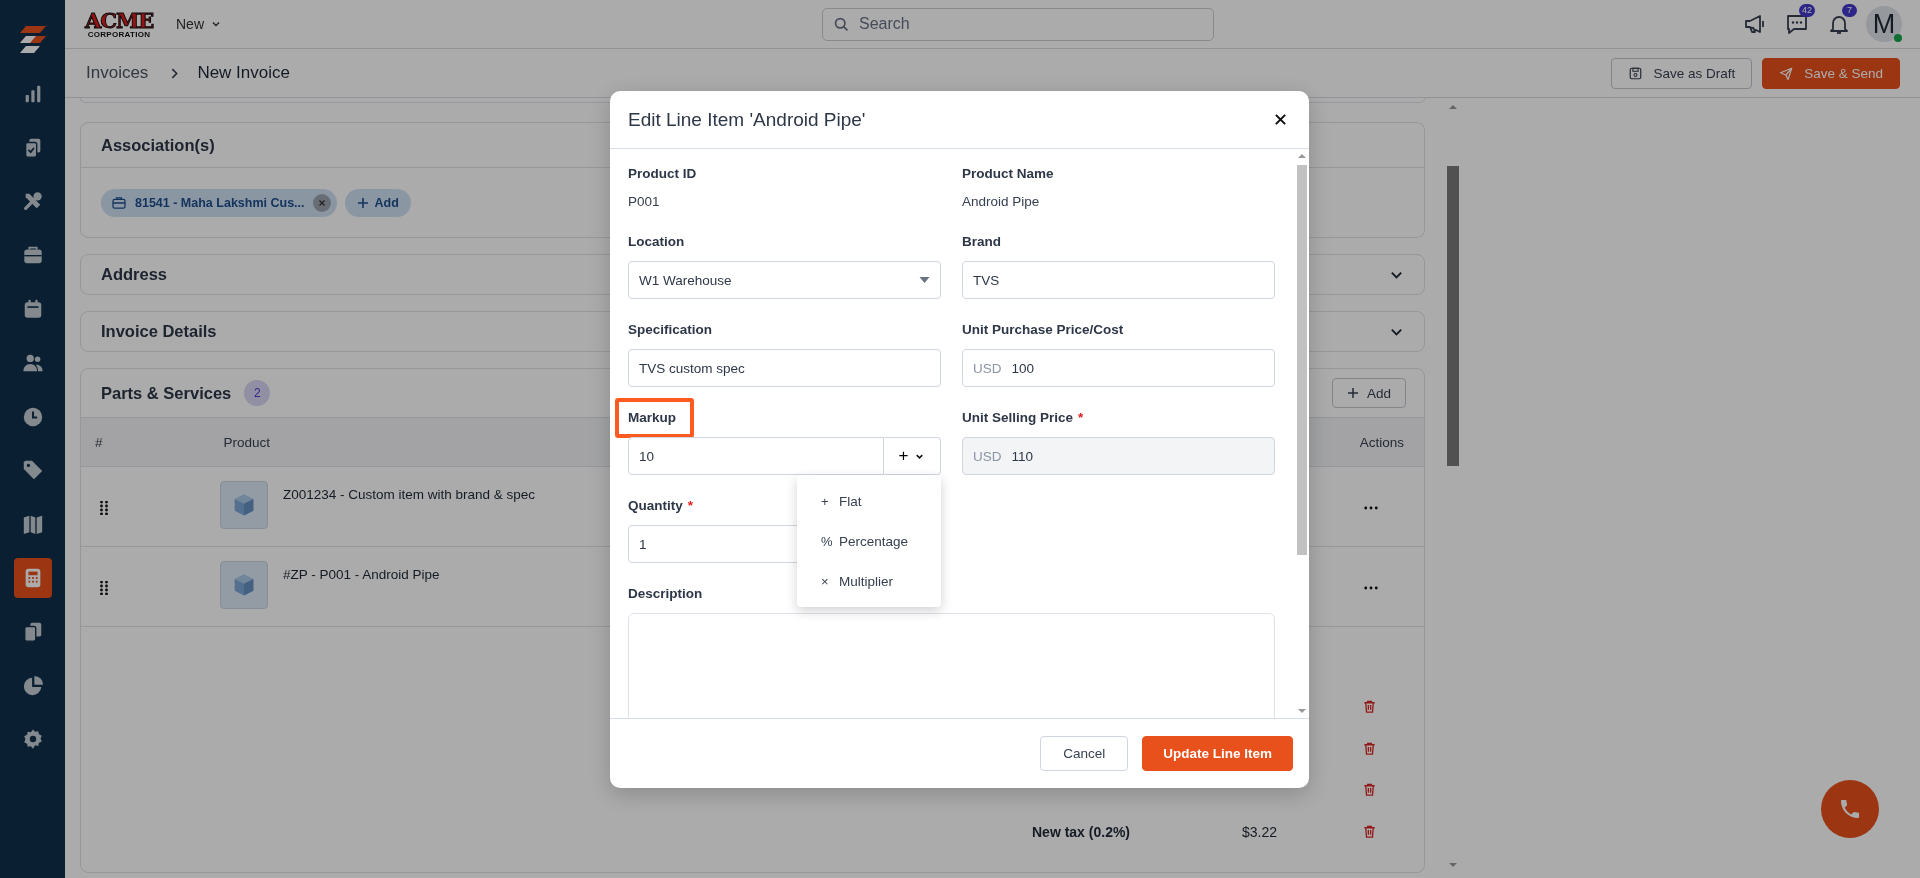 Image resolution: width=1920 pixels, height=878 pixels. I want to click on product-name: Z001234 - Custom item with brand & spec, so click(409, 494).